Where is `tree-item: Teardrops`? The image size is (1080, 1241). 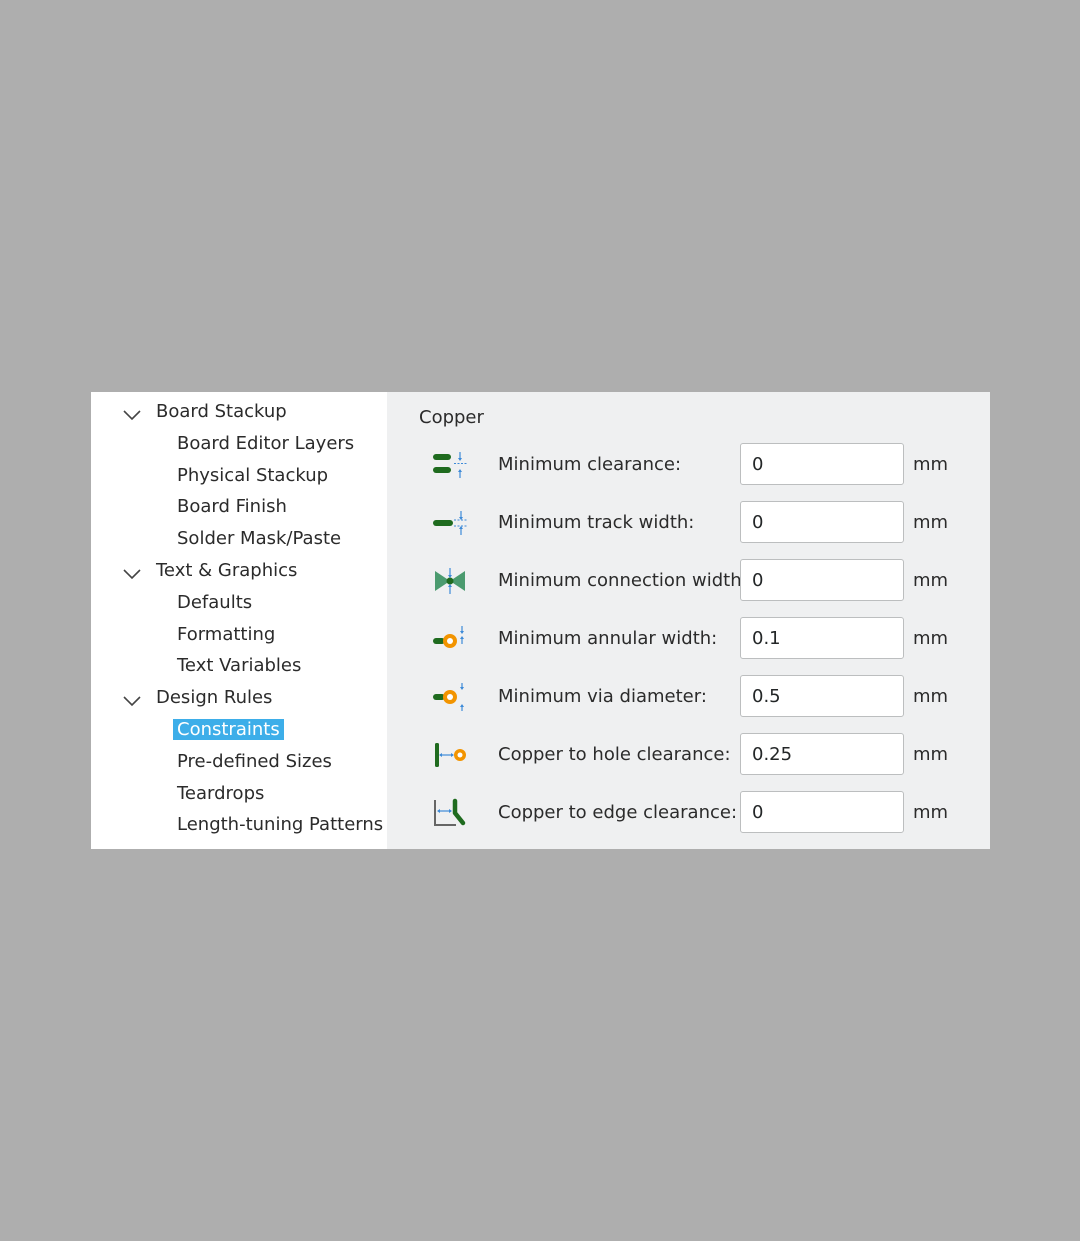
tree-item: Teardrops is located at coordinates (220, 794).